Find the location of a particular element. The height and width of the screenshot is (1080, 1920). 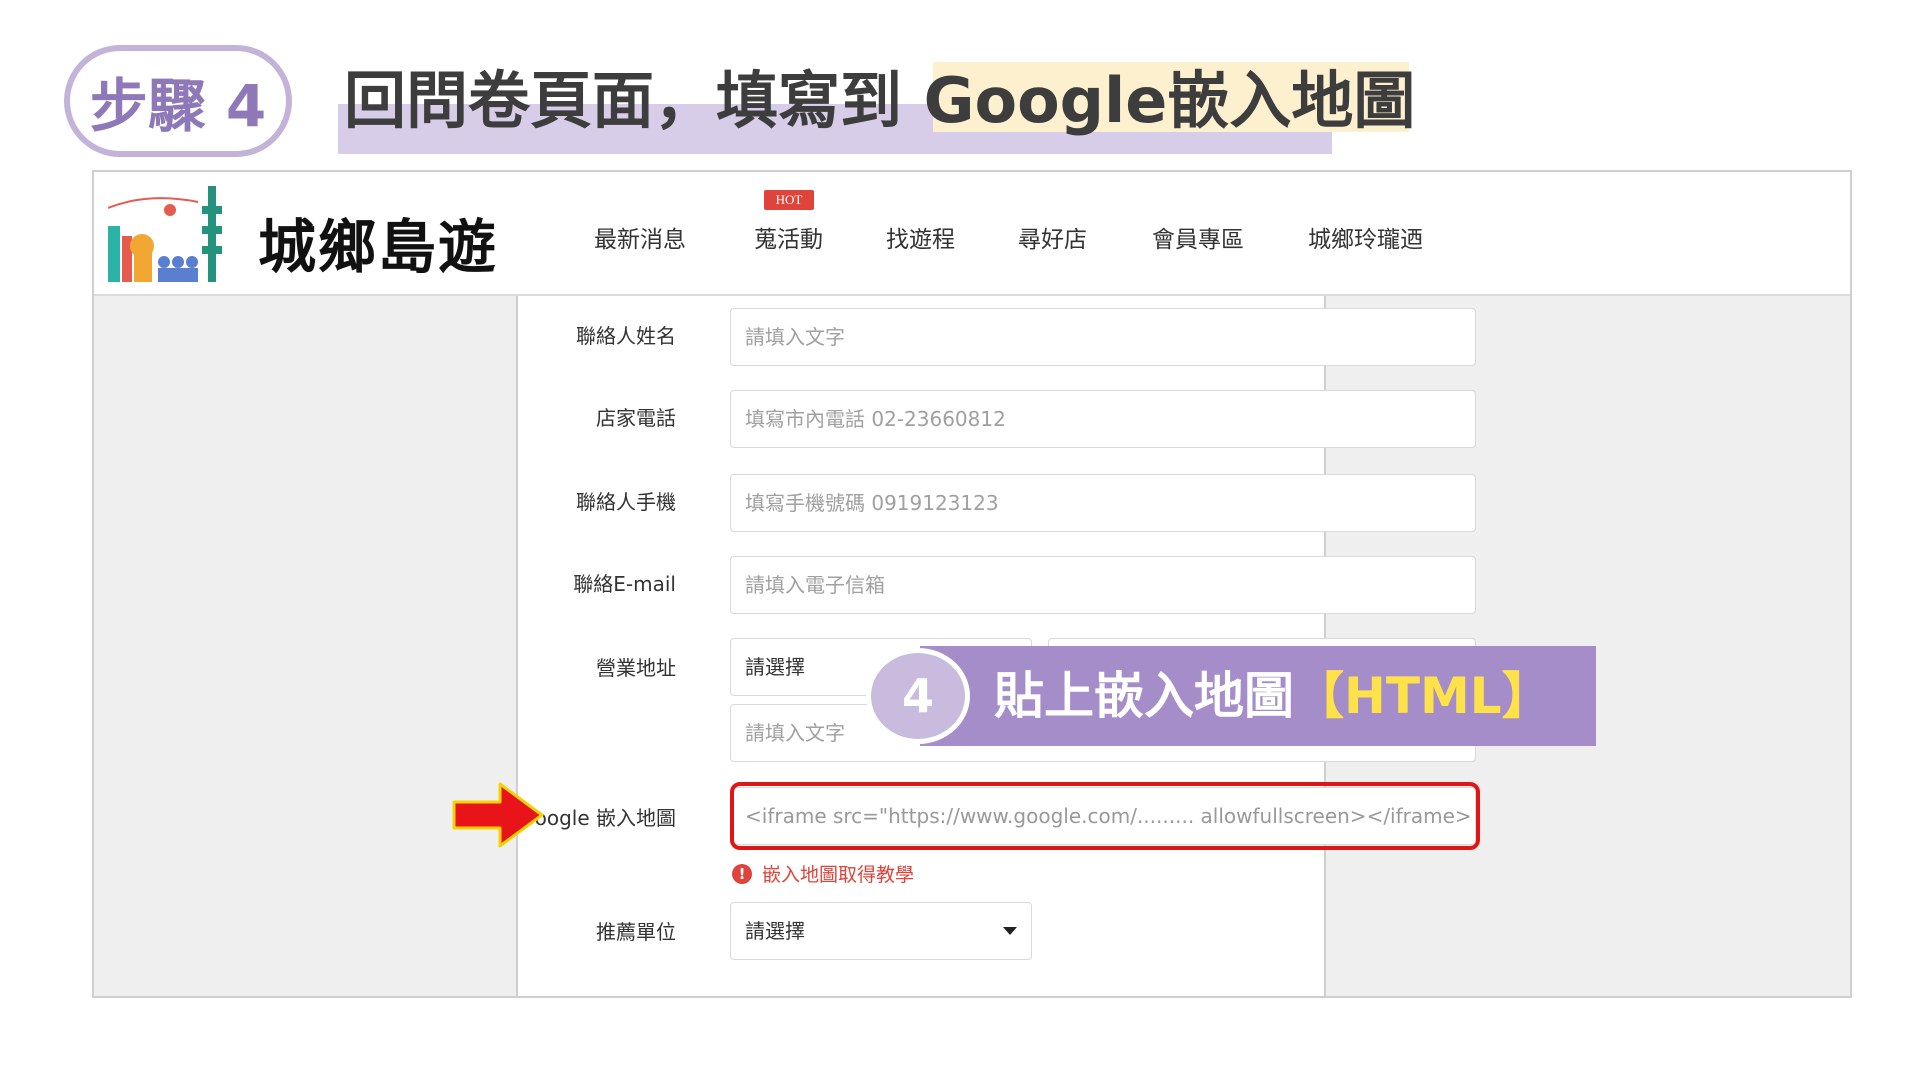

address-city-select-value: 請選擇 is located at coordinates (775, 667).